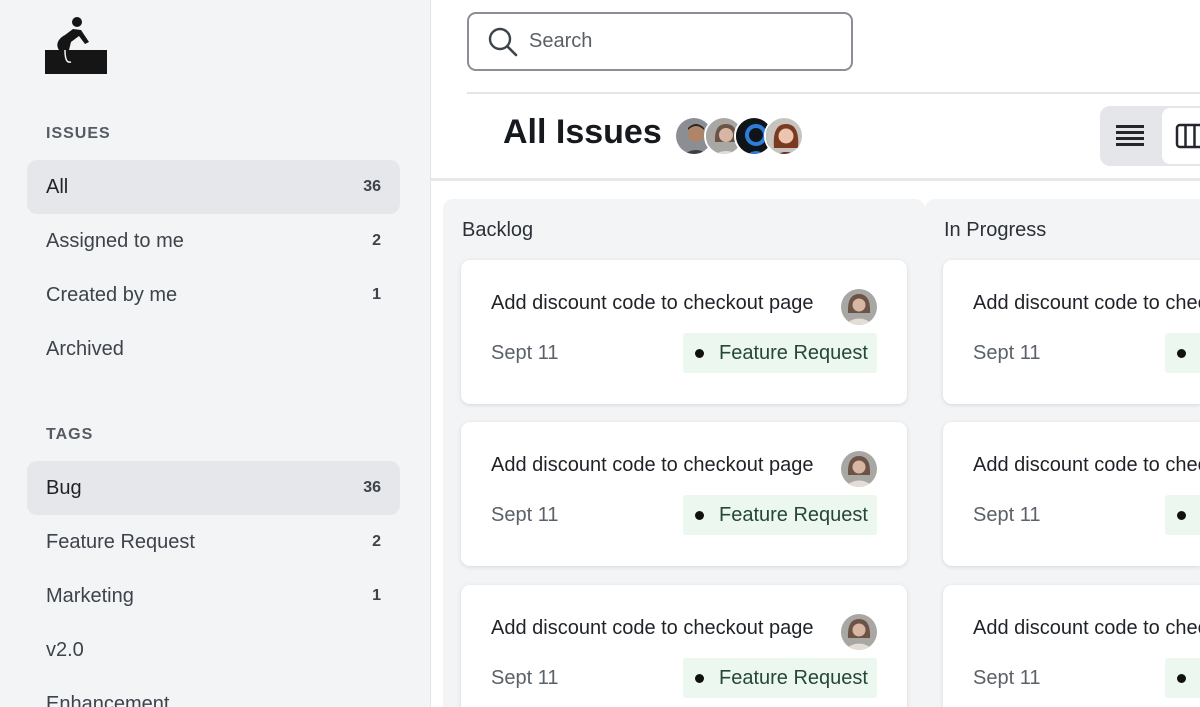 Image resolution: width=1200 pixels, height=707 pixels. Describe the element at coordinates (108, 699) in the screenshot. I see `sidebar-item-label: Enhancement` at that location.